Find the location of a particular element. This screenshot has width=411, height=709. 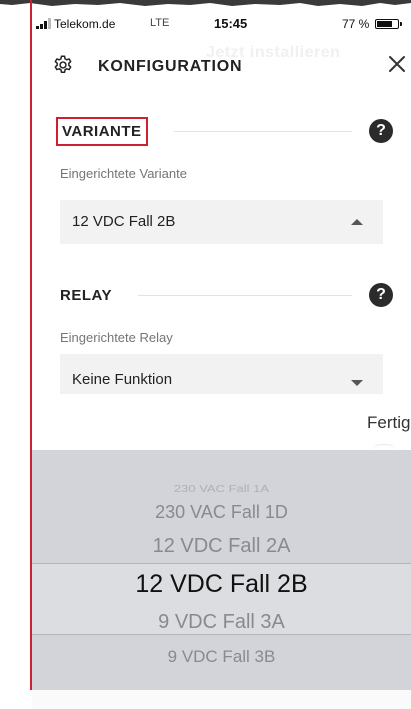

relay-section-divider is located at coordinates (245, 295).